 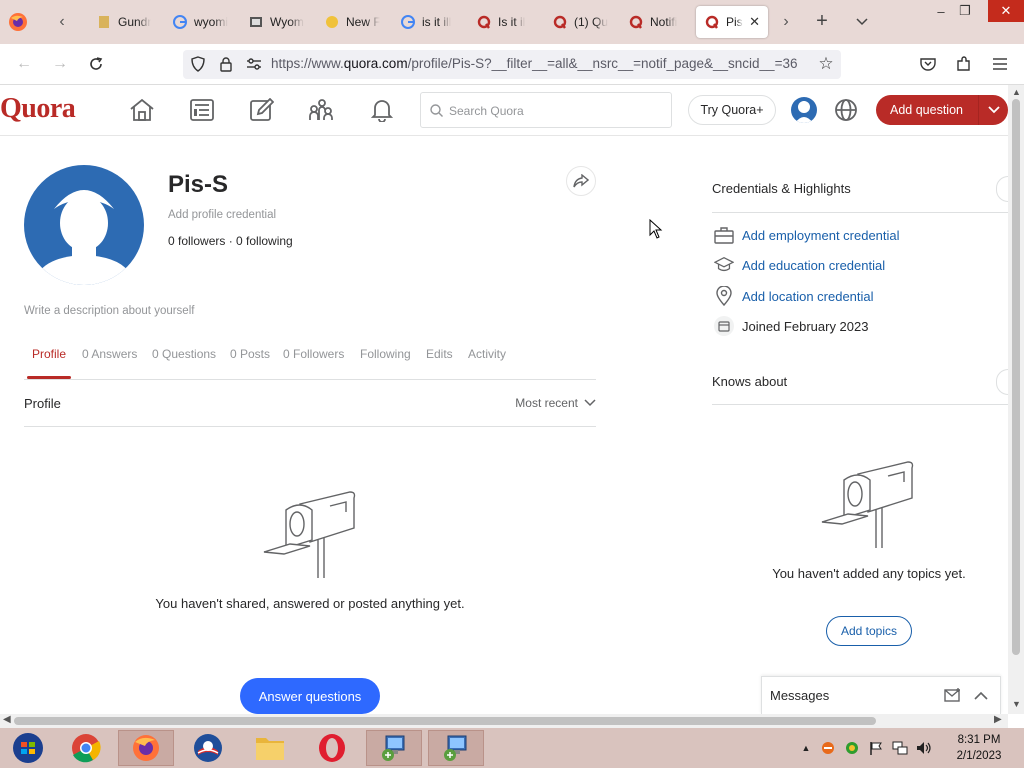 I want to click on browser-tab-7: (1) Qu, so click(x=580, y=22).